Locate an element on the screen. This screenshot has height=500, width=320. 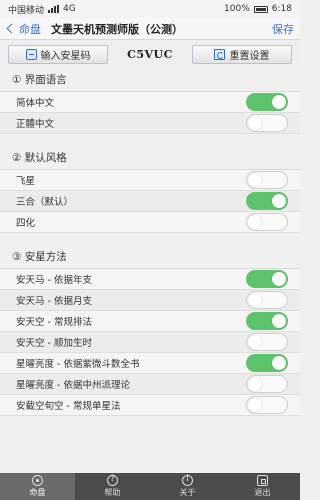
back-button: 命盘 is located at coordinates (23, 29).